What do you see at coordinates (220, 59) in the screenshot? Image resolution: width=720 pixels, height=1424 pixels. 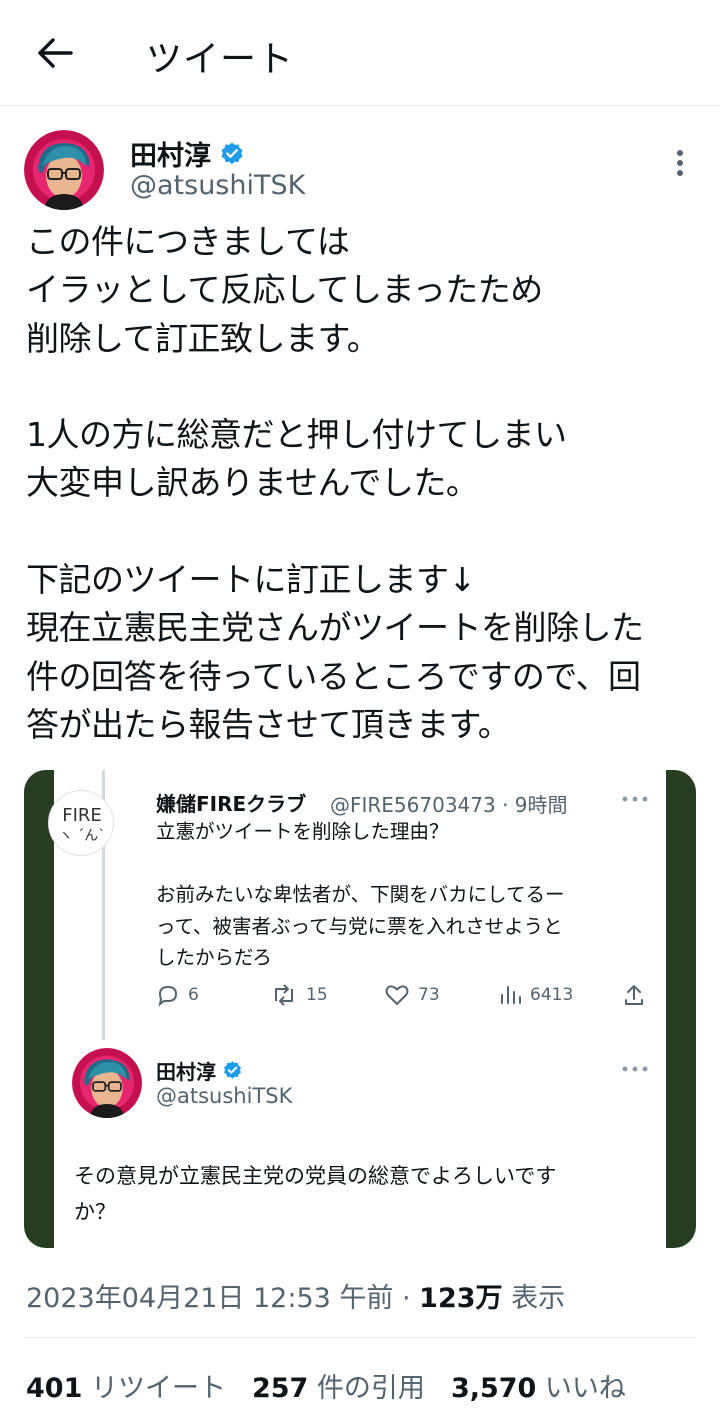 I see `page-title: ツイート` at bounding box center [220, 59].